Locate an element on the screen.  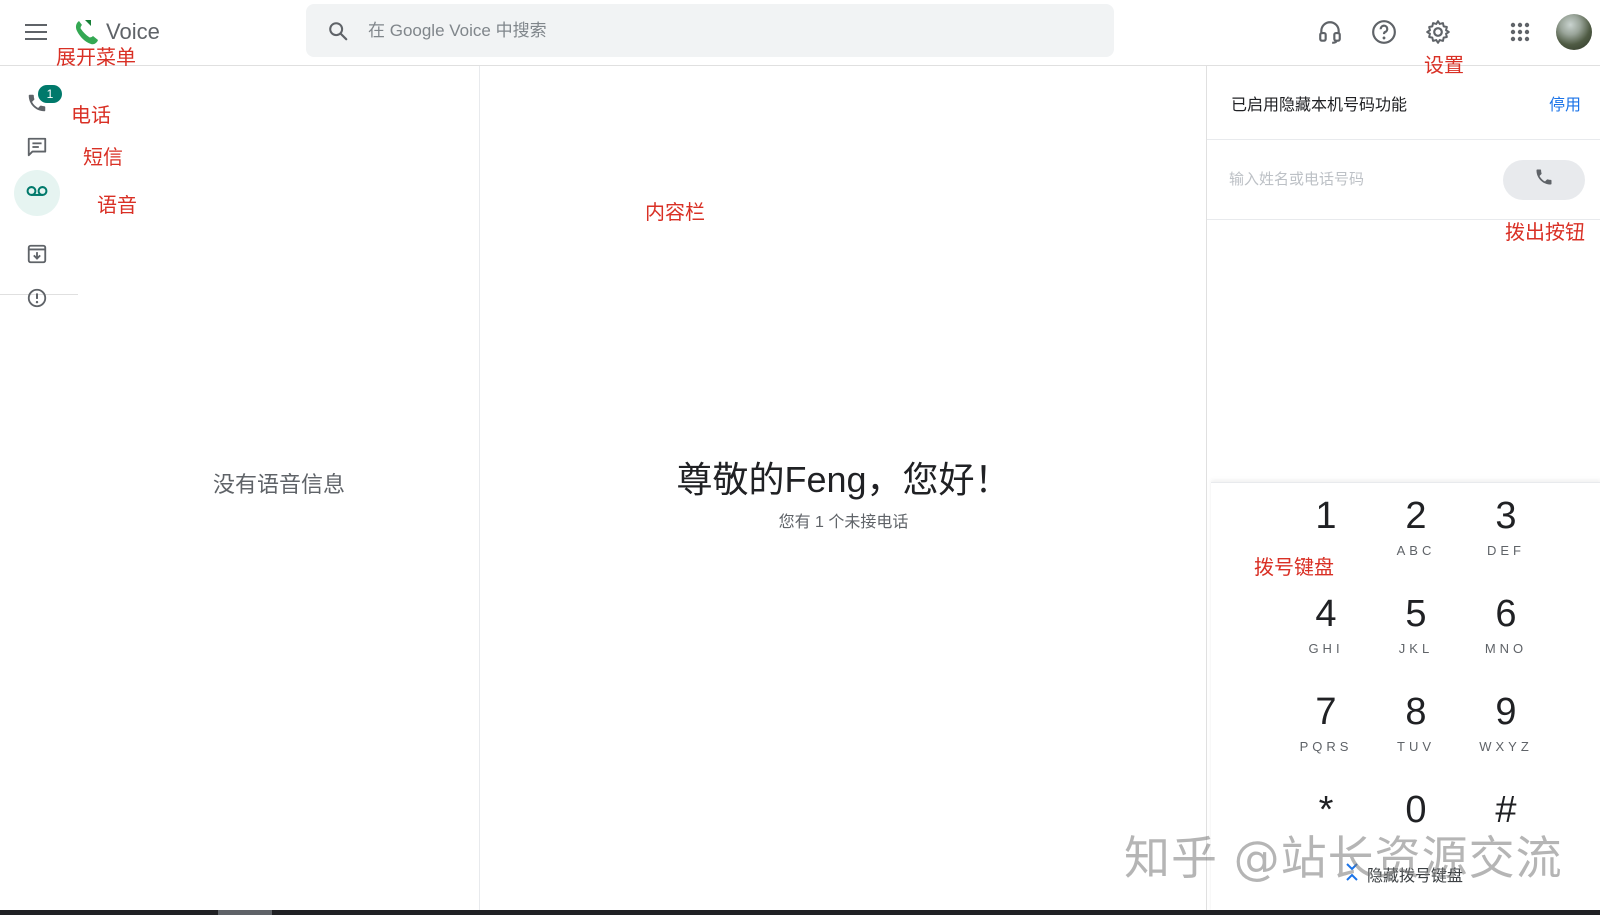
key-7: 7 PQRS is located at coordinates (1326, 722).